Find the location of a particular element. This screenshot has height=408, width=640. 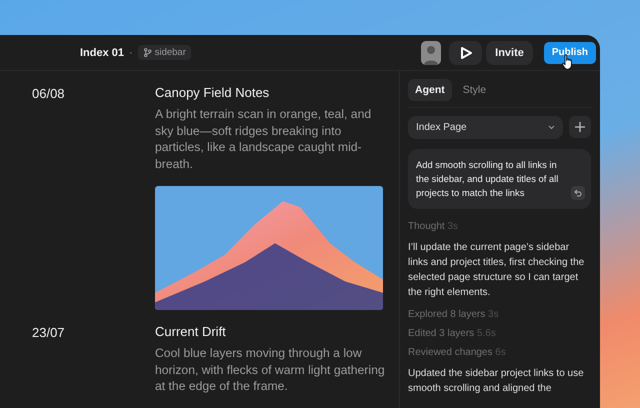

entry-date: 06/08 is located at coordinates (49, 94).